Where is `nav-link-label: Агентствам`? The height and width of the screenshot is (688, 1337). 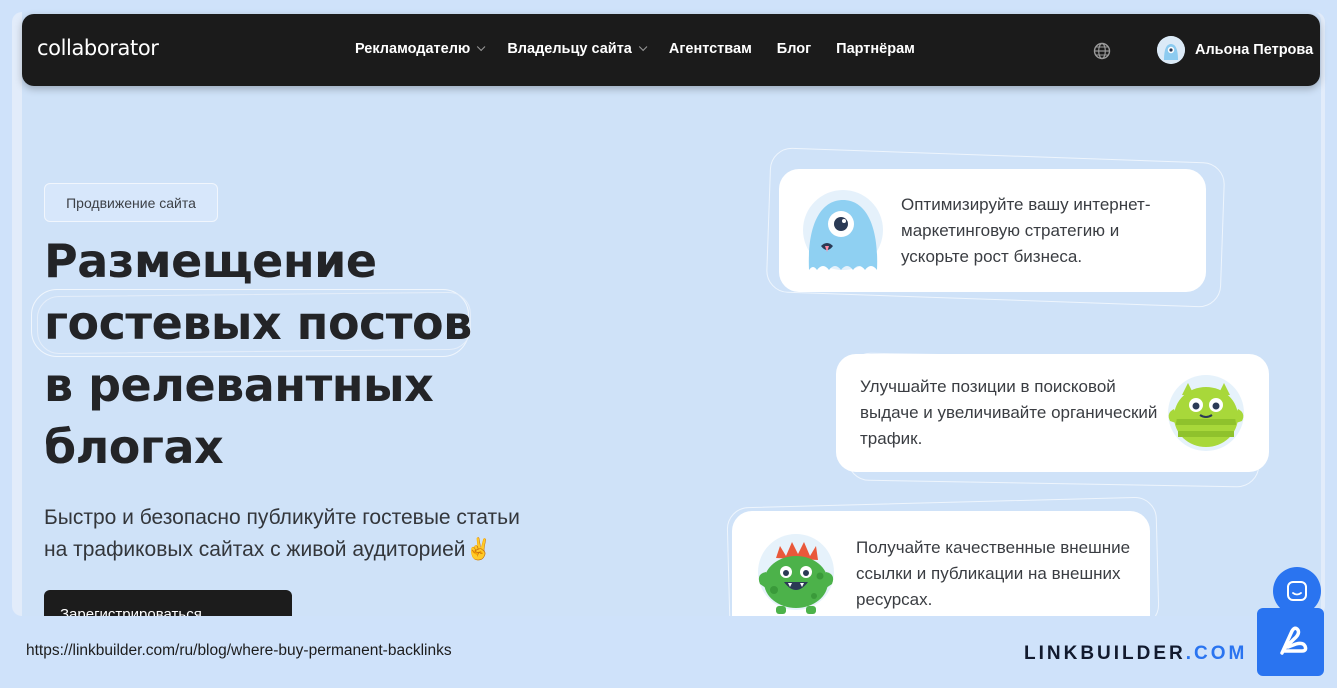
nav-link-label: Агентствам is located at coordinates (710, 49).